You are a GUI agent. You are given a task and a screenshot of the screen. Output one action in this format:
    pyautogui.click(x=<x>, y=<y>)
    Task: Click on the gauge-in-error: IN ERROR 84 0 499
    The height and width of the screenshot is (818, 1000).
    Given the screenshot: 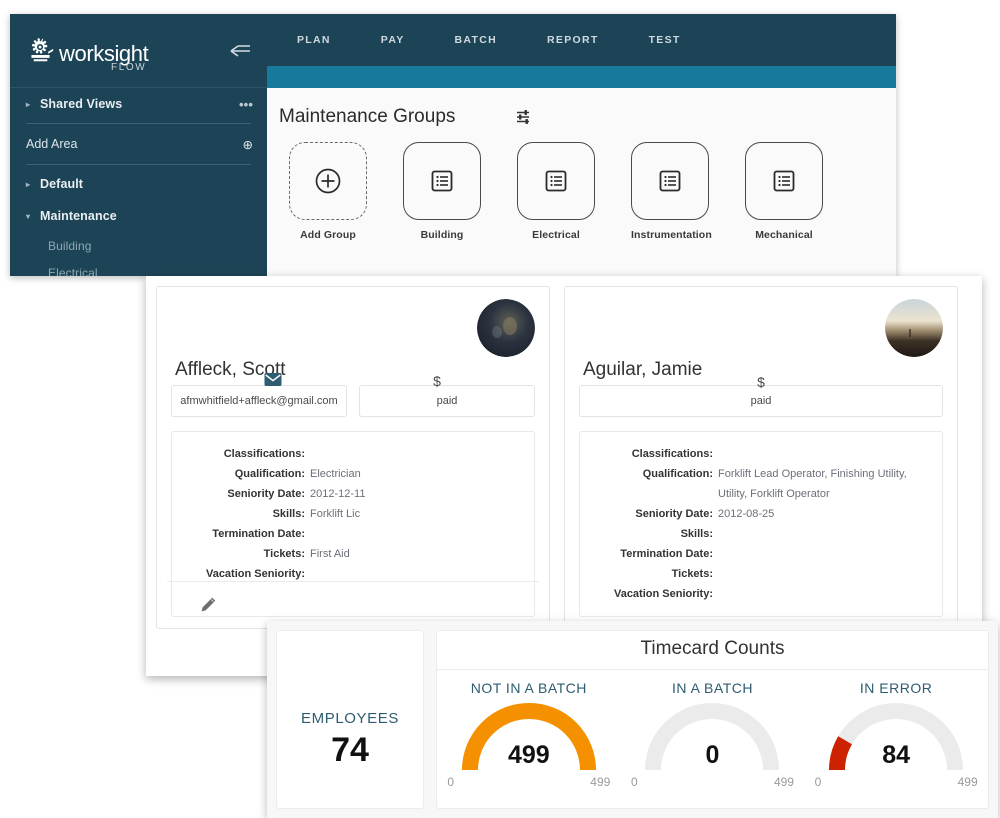 What is the action you would take?
    pyautogui.click(x=896, y=734)
    